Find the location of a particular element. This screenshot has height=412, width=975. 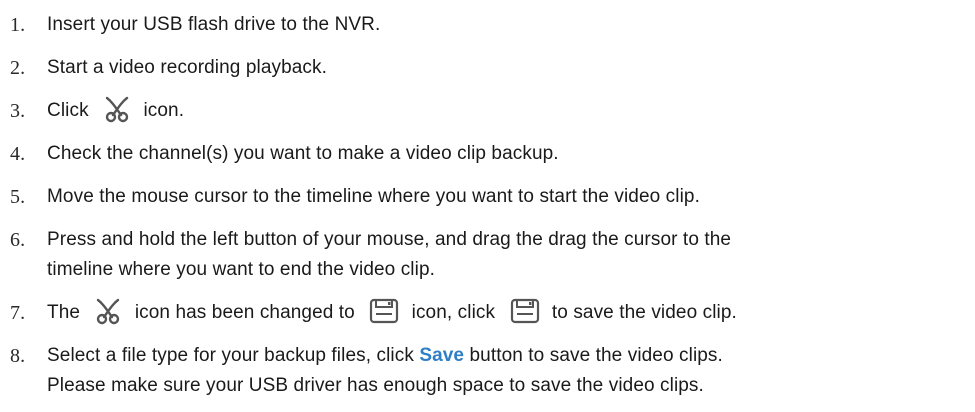

step-number: 4. is located at coordinates (18, 154).